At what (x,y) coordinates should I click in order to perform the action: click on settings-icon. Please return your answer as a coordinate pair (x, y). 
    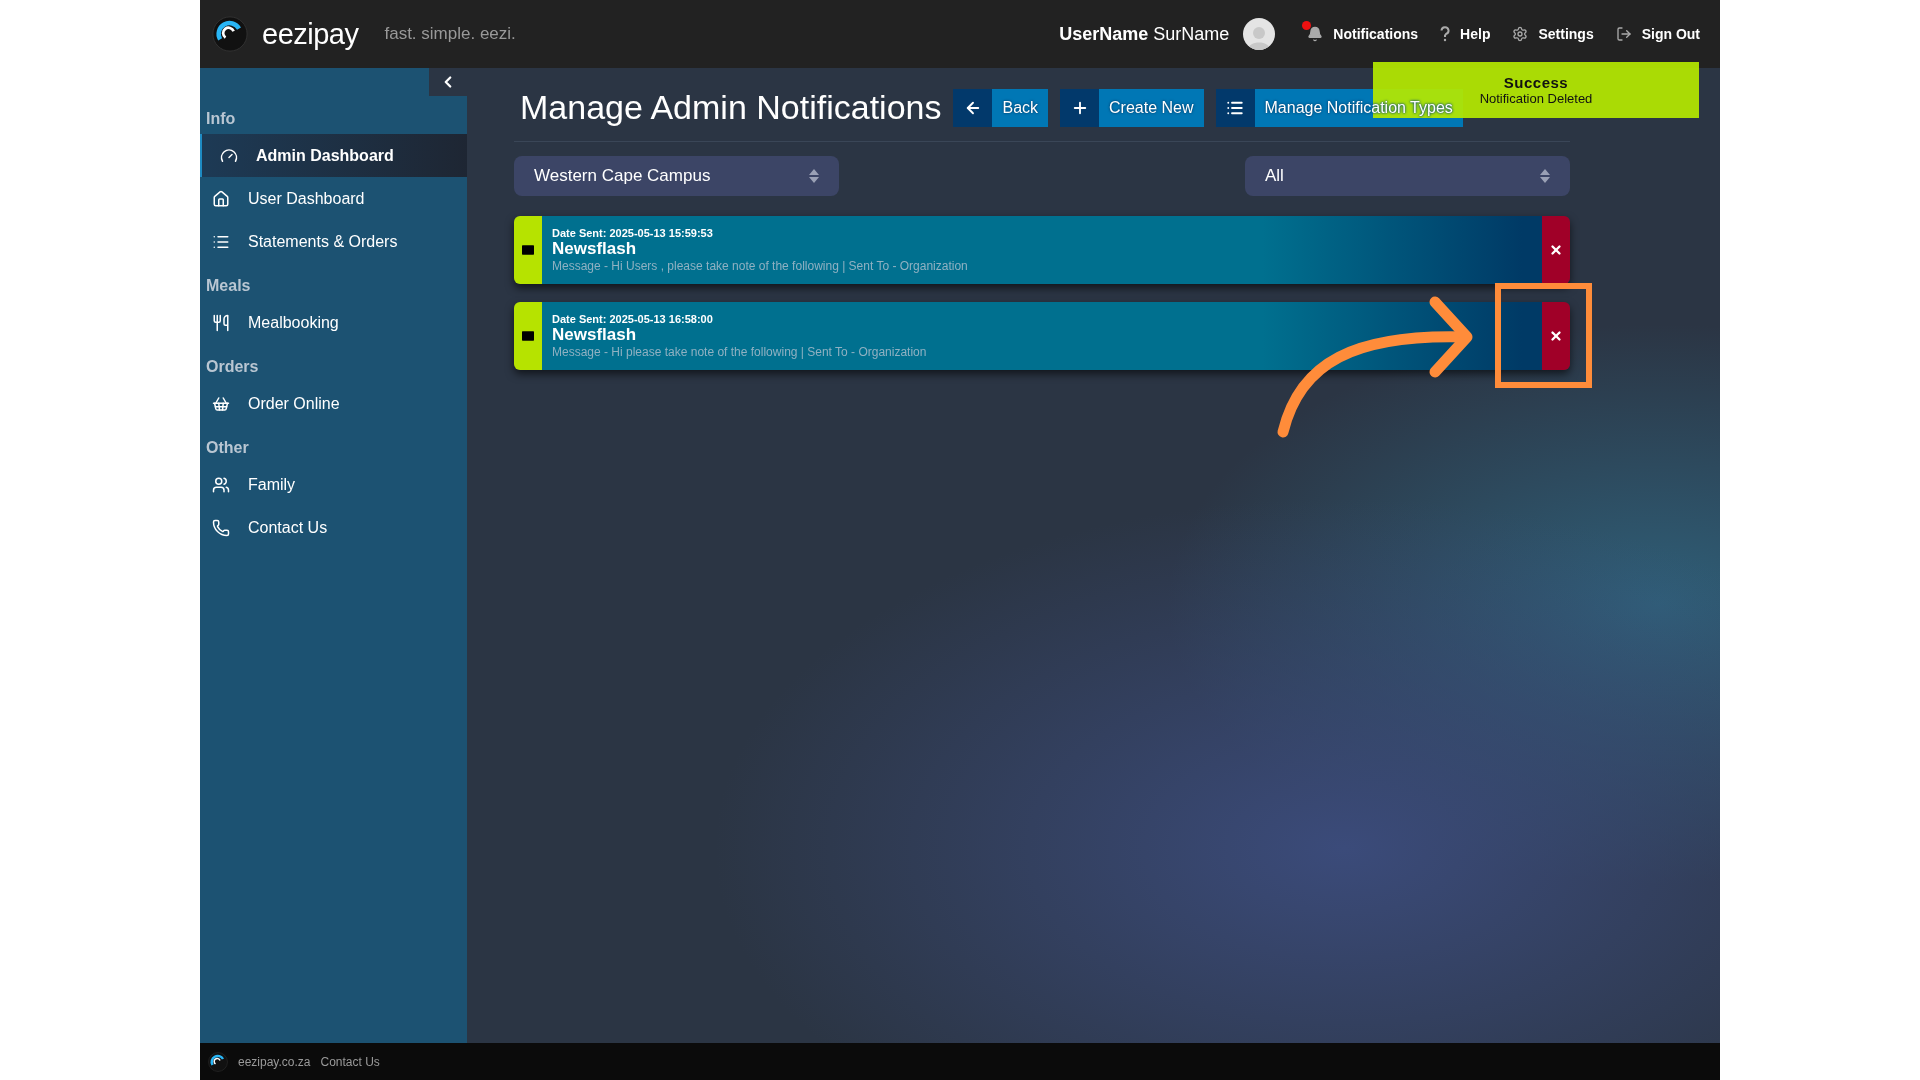
    Looking at the image, I should click on (1520, 34).